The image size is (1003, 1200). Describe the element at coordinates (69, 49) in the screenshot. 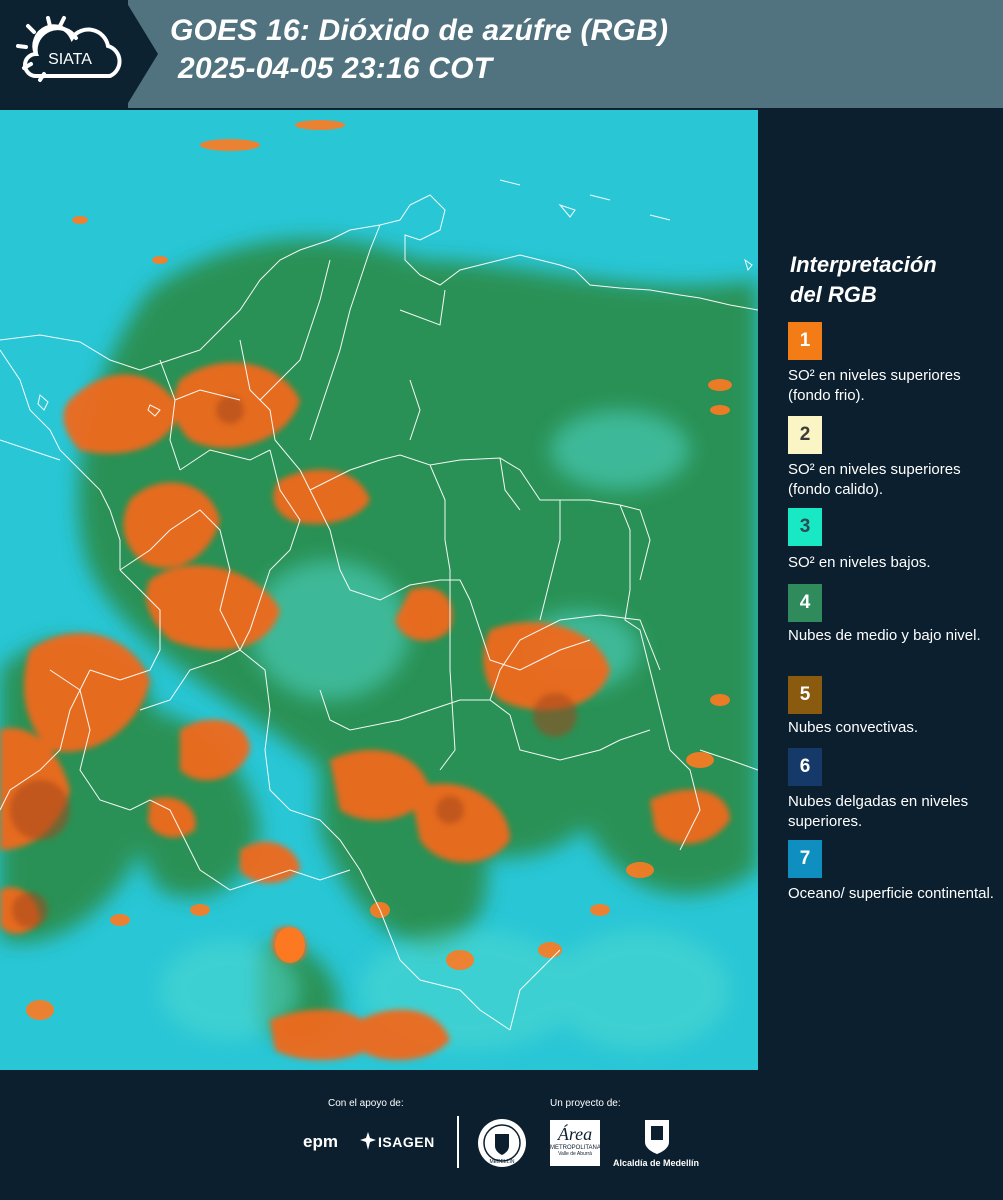

I see `siata-logo: SIATA` at that location.